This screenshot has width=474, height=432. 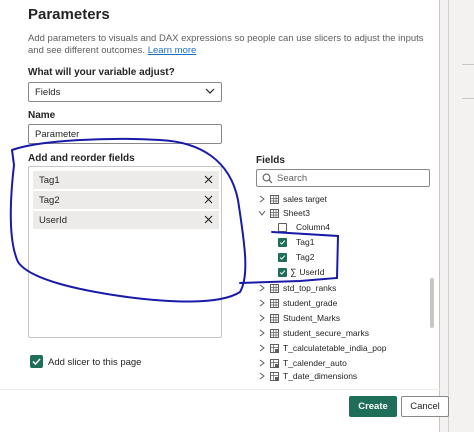 What do you see at coordinates (49, 200) in the screenshot?
I see `chip-label: Tag2` at bounding box center [49, 200].